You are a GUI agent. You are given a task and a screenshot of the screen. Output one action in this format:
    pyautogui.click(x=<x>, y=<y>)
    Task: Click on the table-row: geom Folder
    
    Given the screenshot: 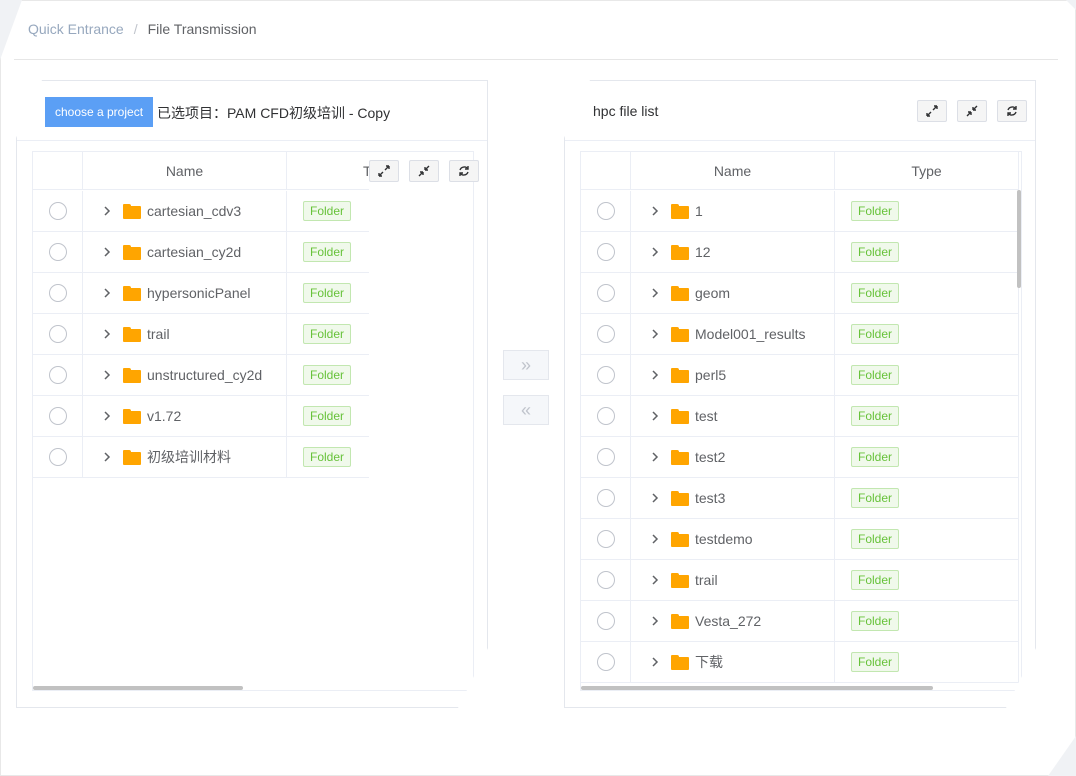 What is the action you would take?
    pyautogui.click(x=800, y=293)
    